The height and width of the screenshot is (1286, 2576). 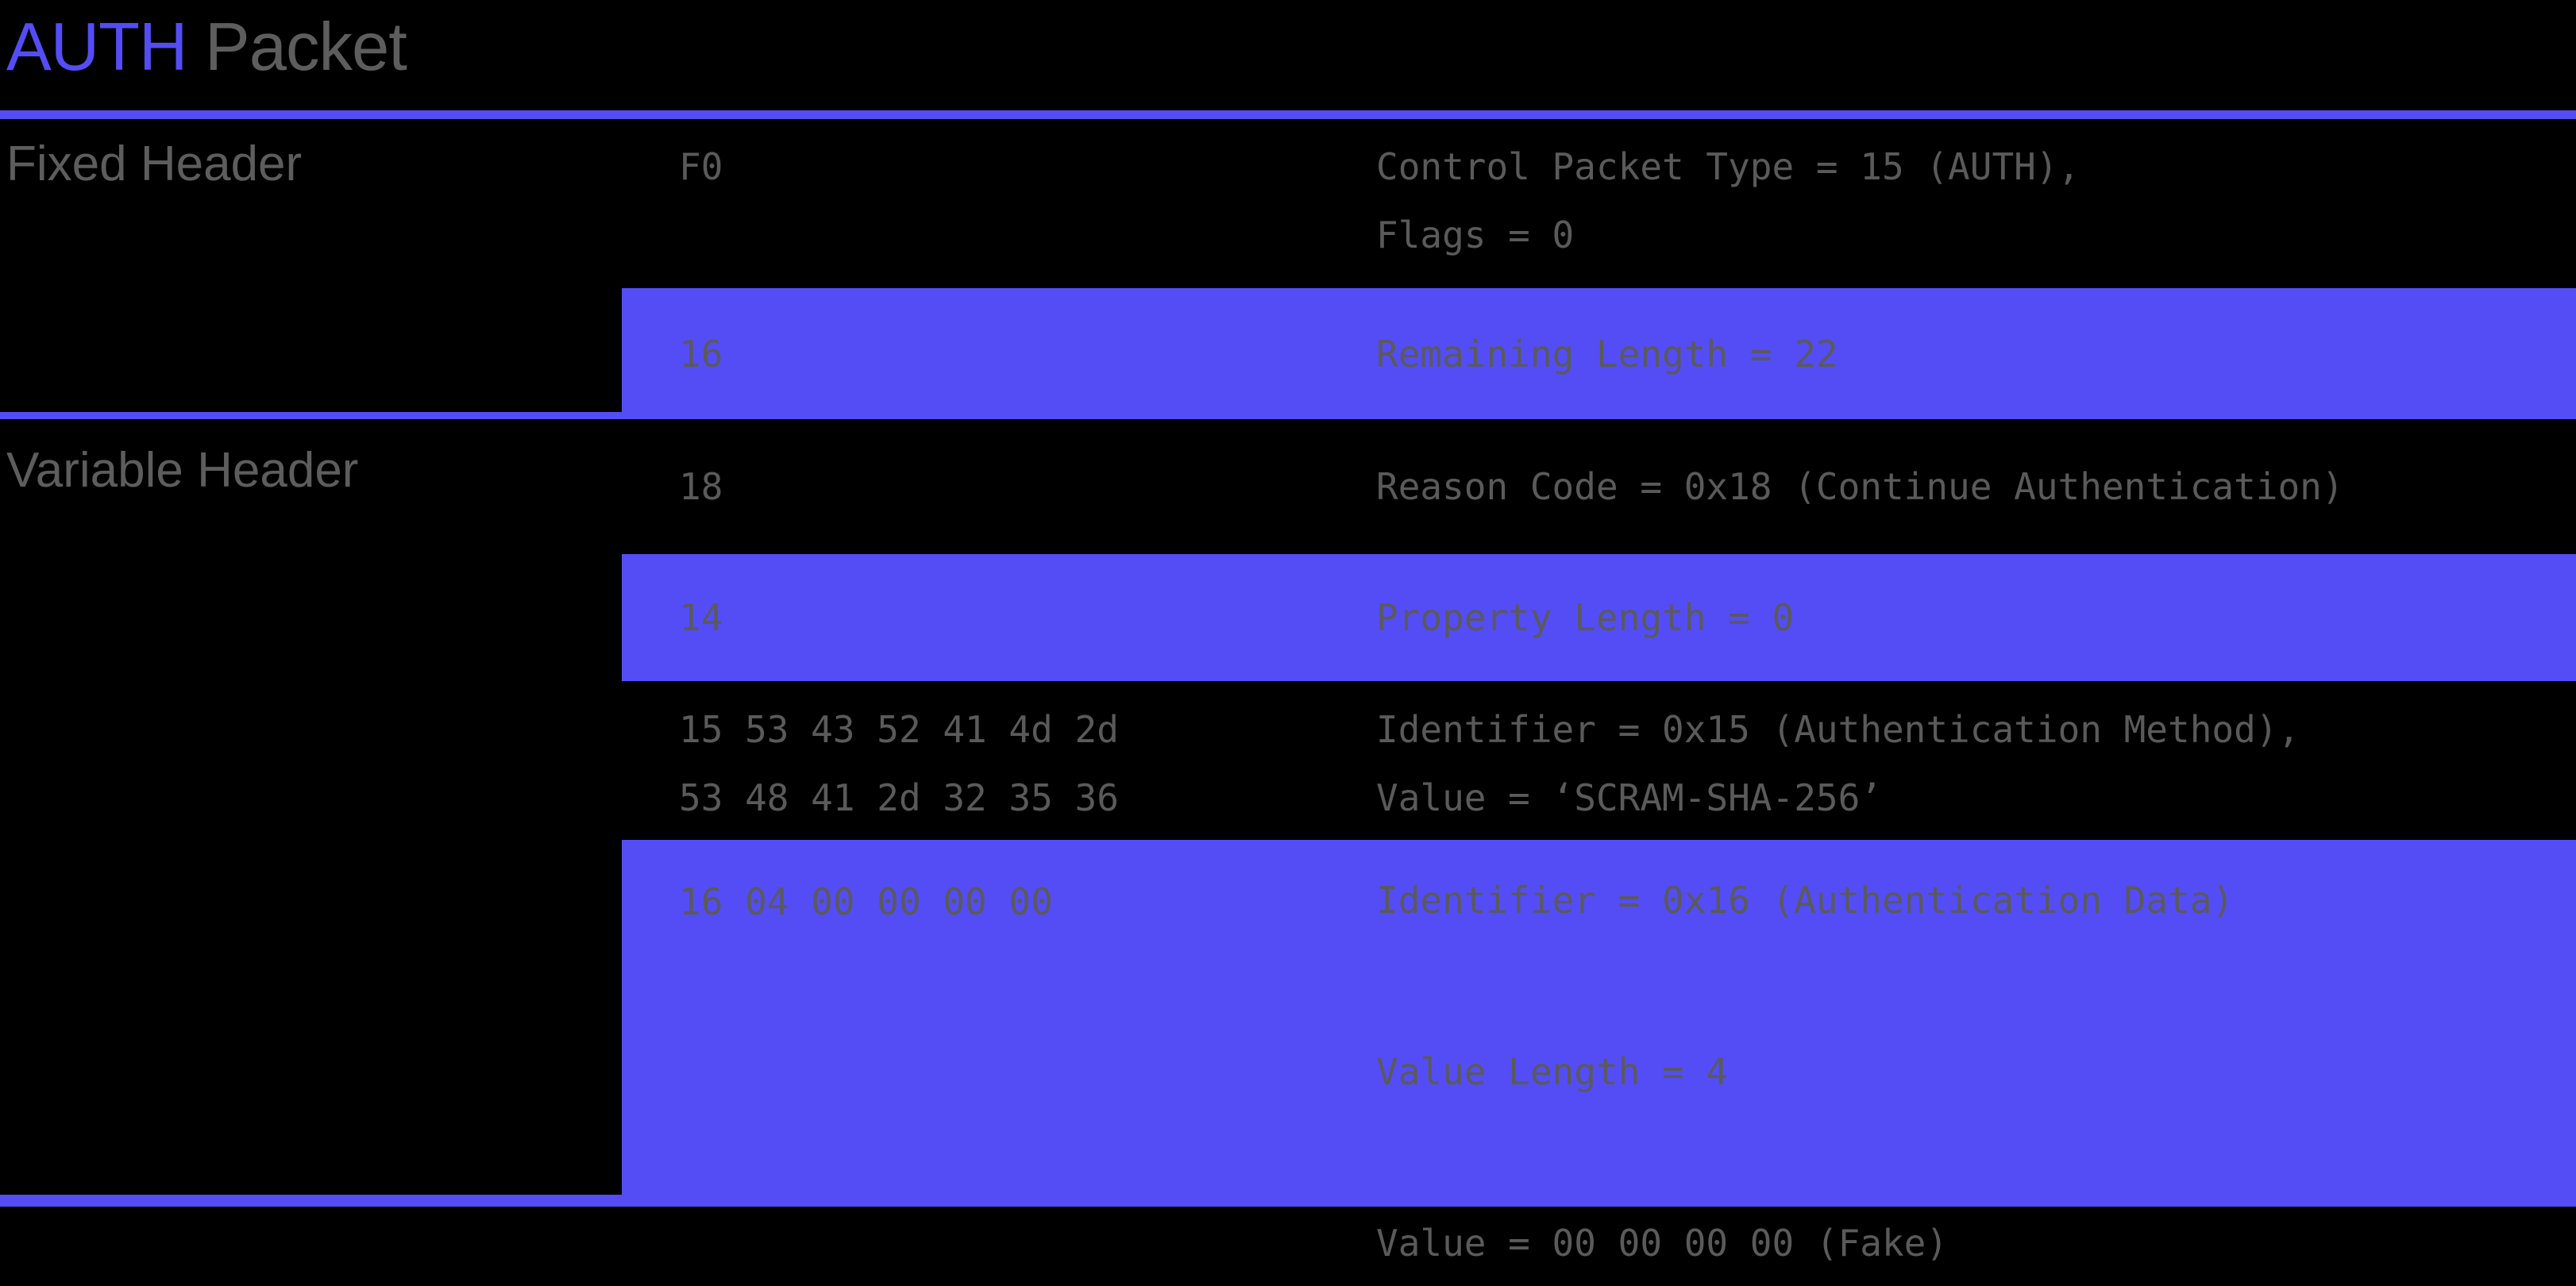 I want to click on table-row: 14 Property Length = 0, so click(x=1288, y=617).